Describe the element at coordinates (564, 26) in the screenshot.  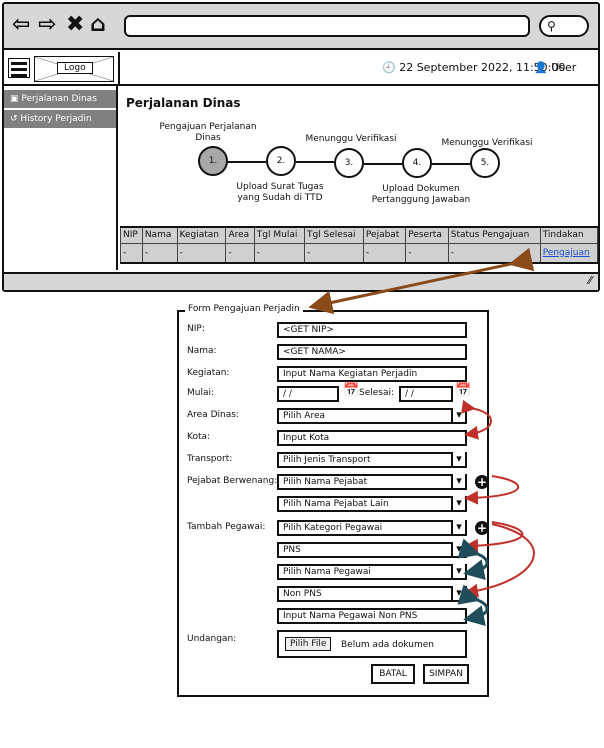
I see `search-icon: ⚲` at that location.